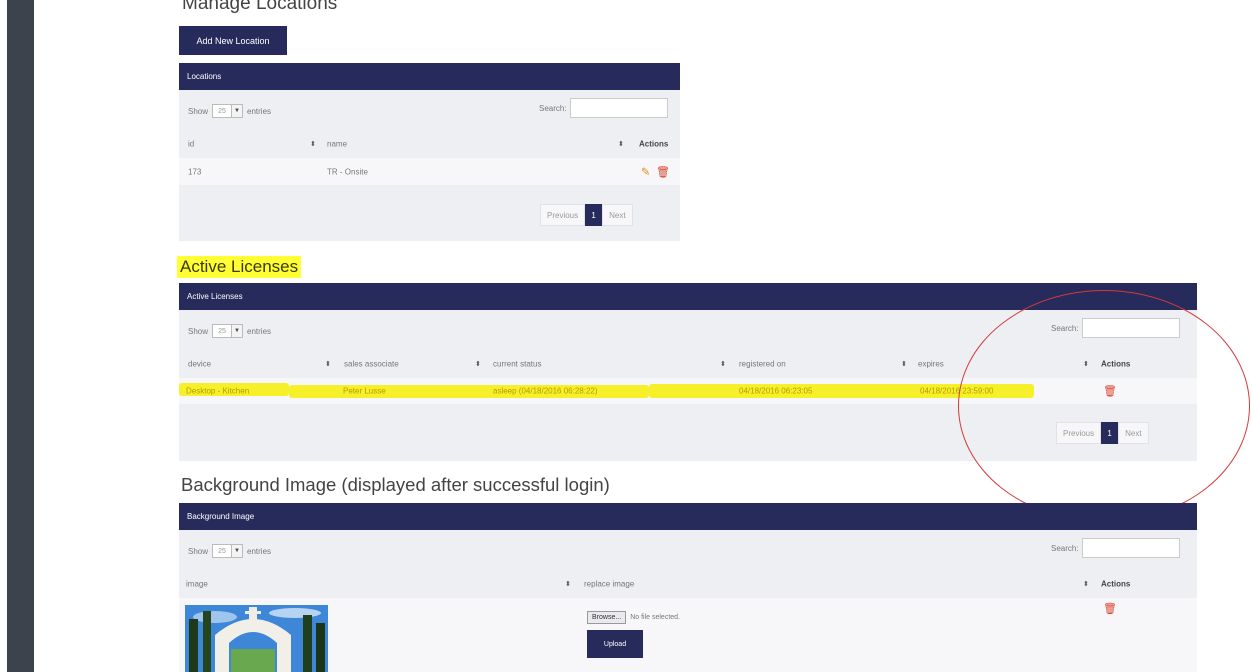 The width and height of the screenshot is (1252, 672). I want to click on column-header-replace-image: replace image, so click(609, 584).